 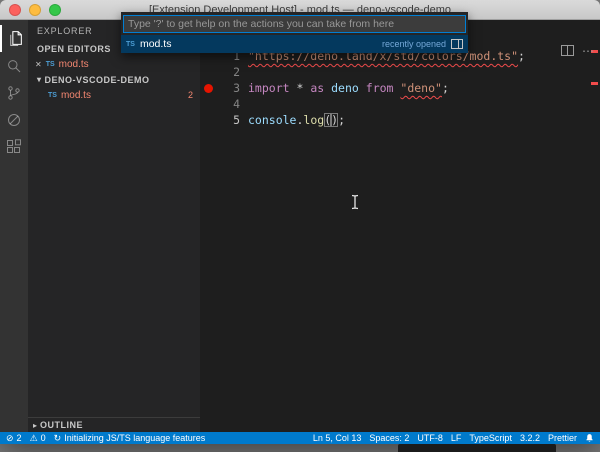 I want to click on traffic-lights, so click(x=35, y=10).